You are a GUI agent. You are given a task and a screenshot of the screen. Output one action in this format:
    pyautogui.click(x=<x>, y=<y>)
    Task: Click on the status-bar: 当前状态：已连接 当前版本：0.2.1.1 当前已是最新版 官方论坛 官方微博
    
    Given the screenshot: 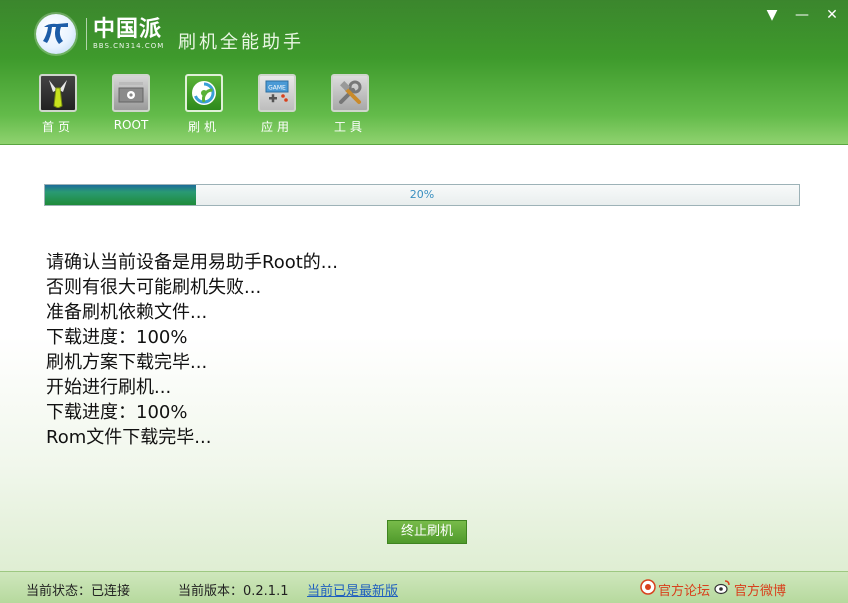 What is the action you would take?
    pyautogui.click(x=424, y=587)
    